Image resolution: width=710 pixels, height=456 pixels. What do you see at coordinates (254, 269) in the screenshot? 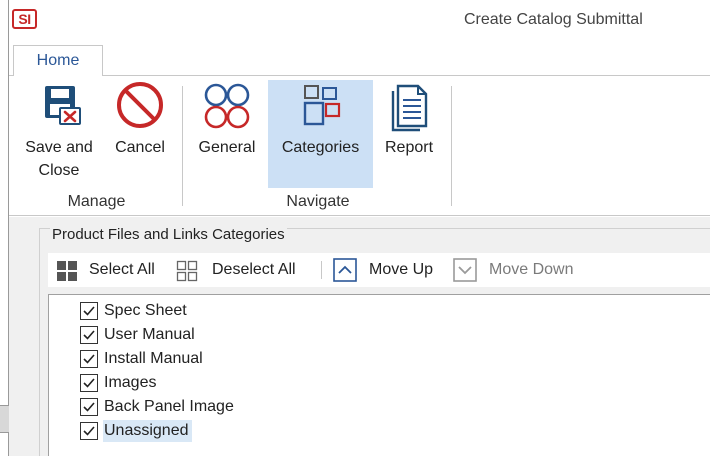
I see `deselect-all-label: Deselect All` at bounding box center [254, 269].